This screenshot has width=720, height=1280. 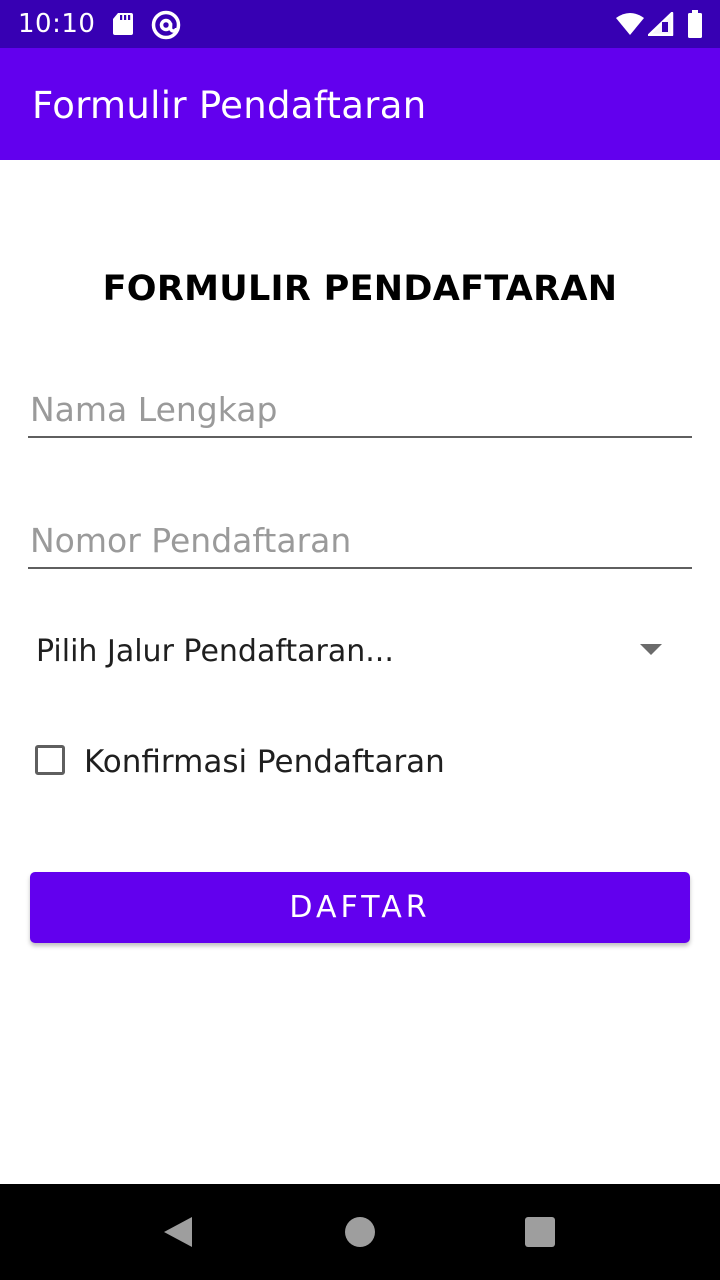 What do you see at coordinates (166, 27) in the screenshot?
I see `at-sign-icon` at bounding box center [166, 27].